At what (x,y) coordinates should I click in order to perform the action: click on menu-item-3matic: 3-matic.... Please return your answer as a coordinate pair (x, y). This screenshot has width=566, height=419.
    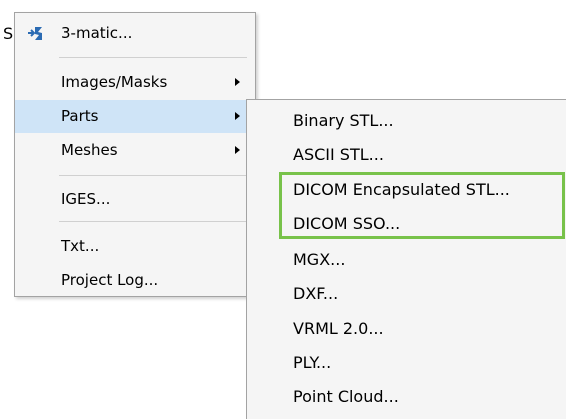
    Looking at the image, I should click on (135, 33).